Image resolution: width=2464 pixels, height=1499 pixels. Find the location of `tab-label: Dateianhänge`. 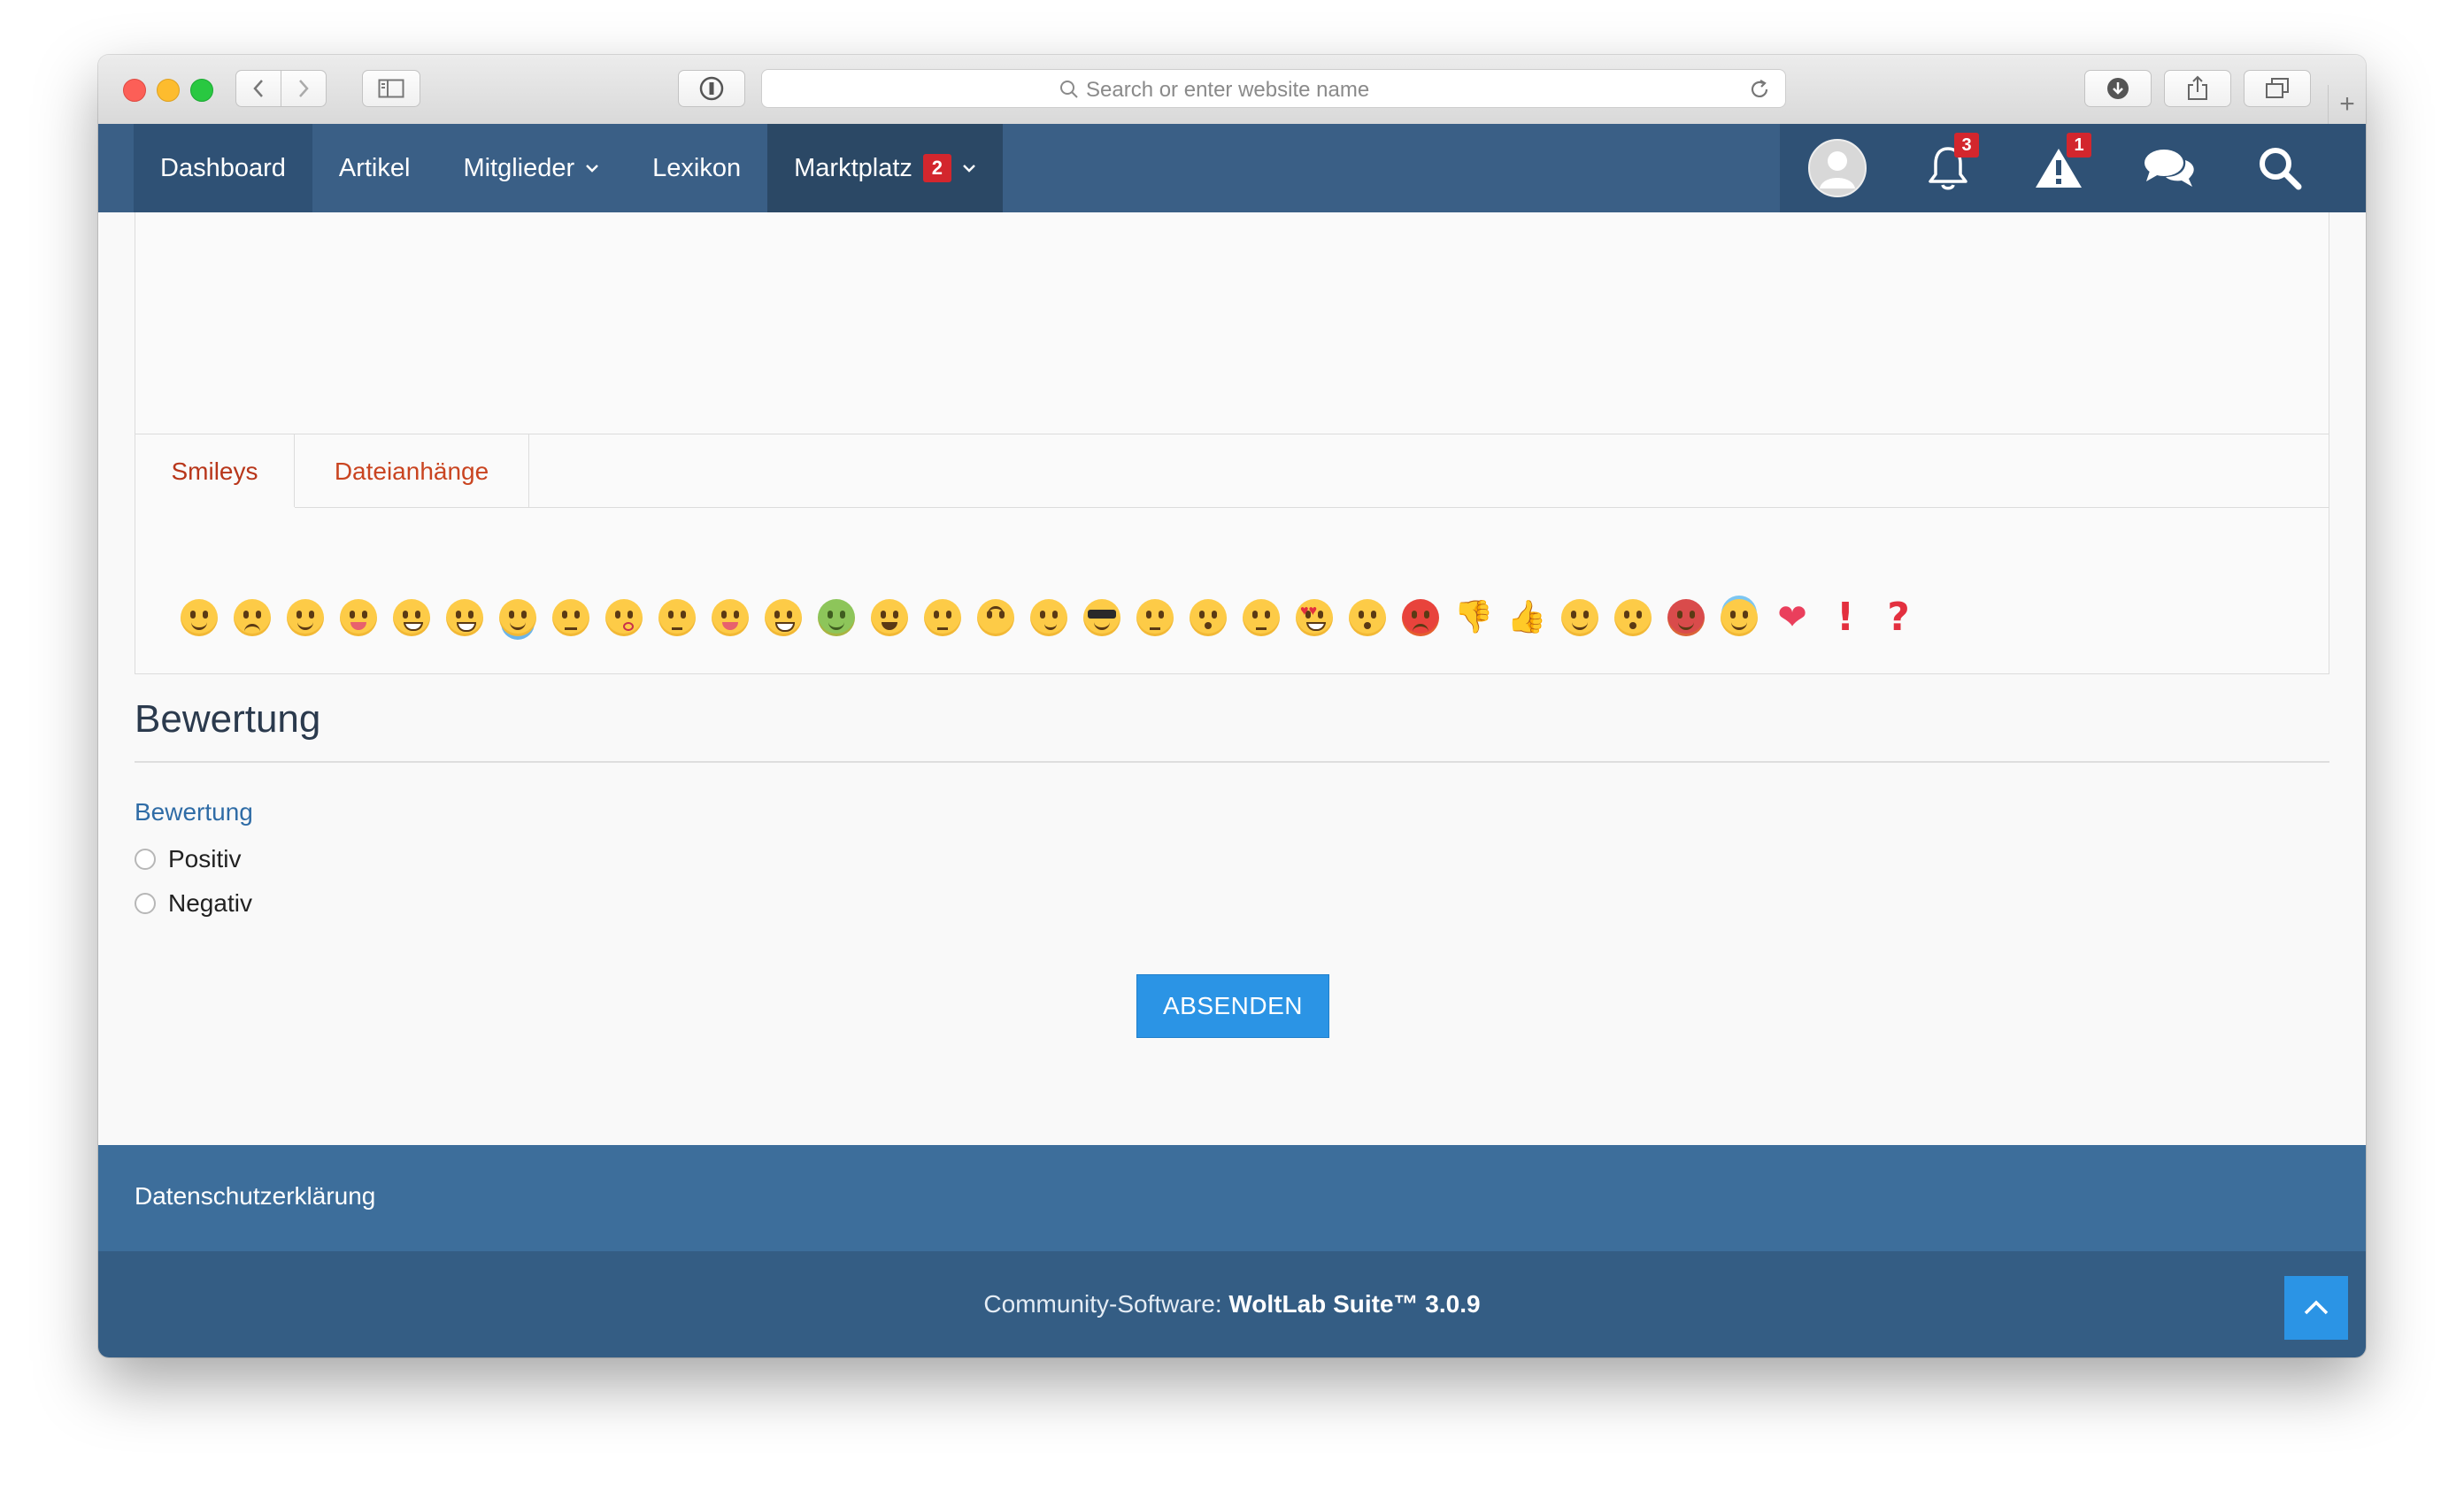

tab-label: Dateianhänge is located at coordinates (412, 471).